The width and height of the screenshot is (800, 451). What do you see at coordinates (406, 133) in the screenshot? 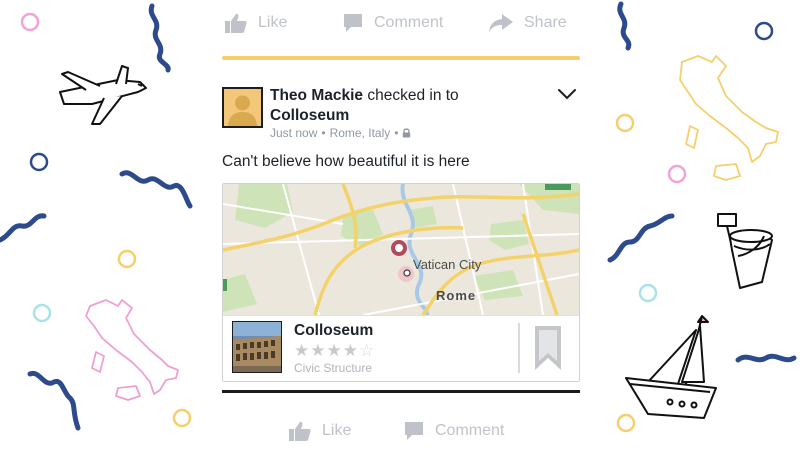
I see `lock-icon` at bounding box center [406, 133].